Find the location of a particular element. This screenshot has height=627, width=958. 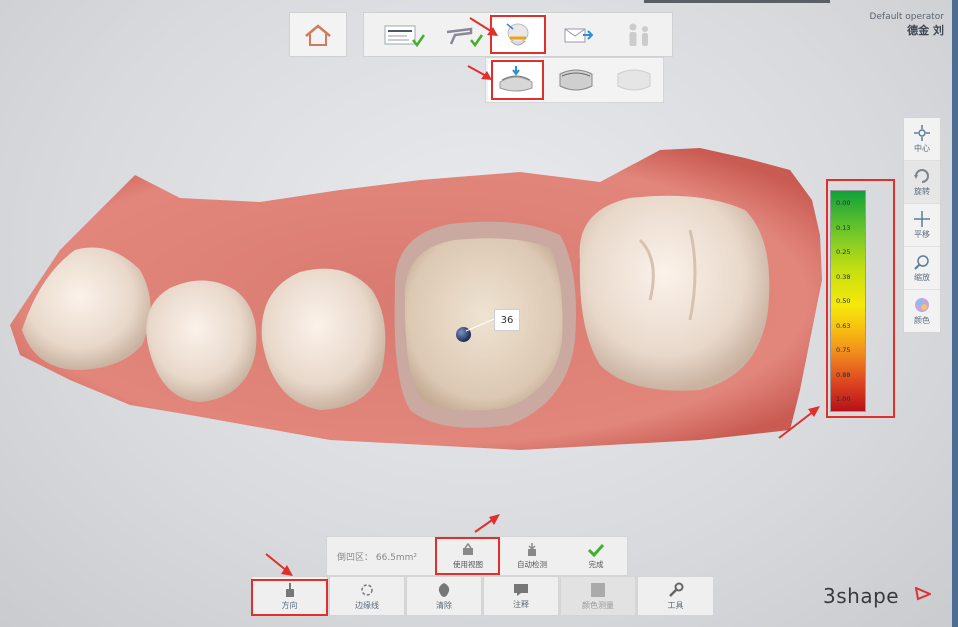

auto-detect-label: 自动检测 is located at coordinates (532, 564).